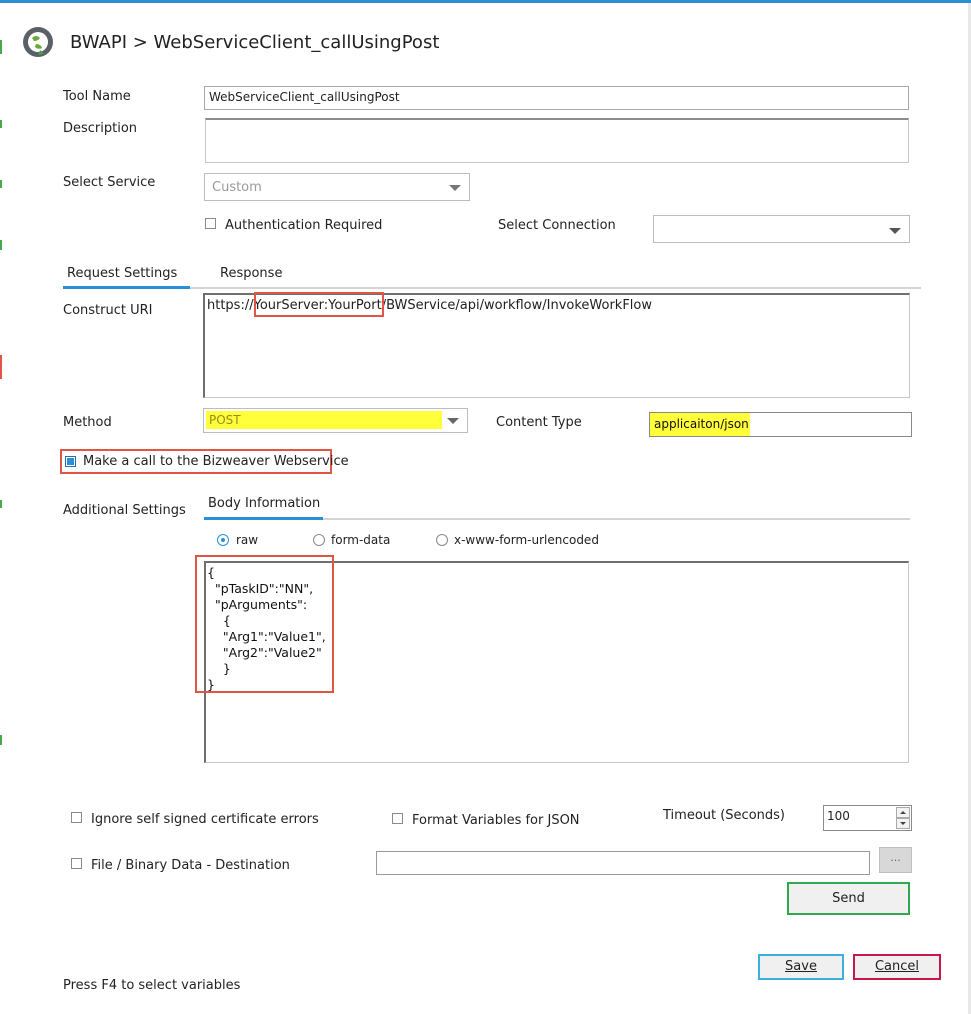 The image size is (971, 1014). I want to click on method-value: POST, so click(225, 420).